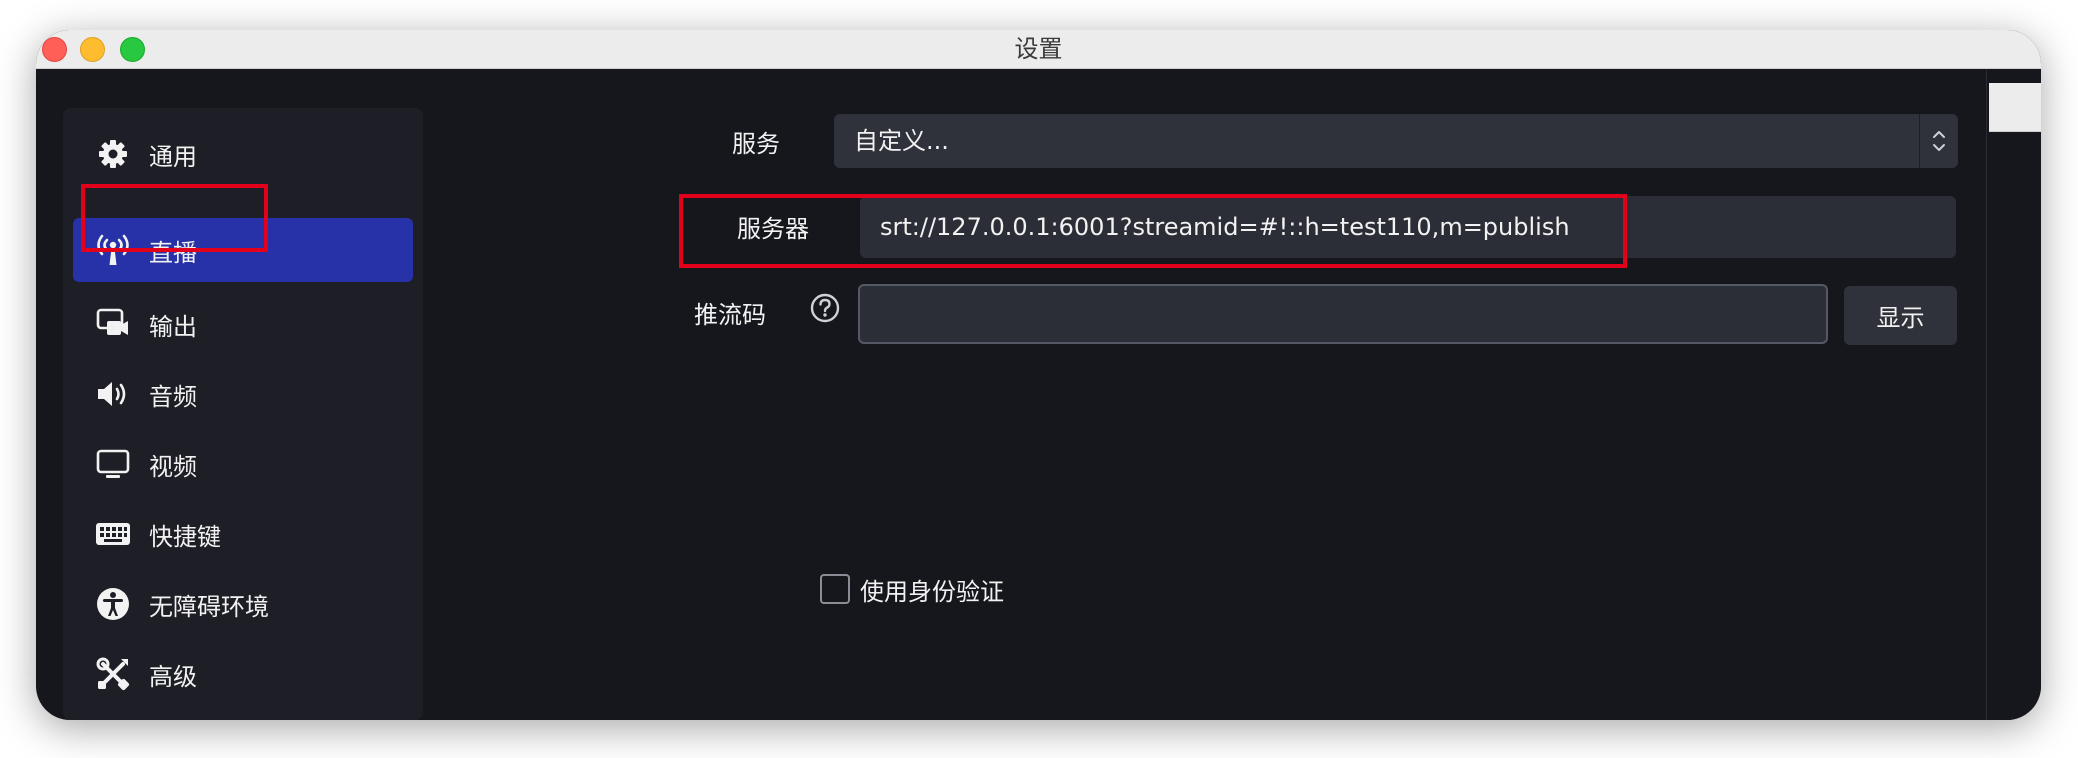  I want to click on scrollbar-thumb, so click(2015, 107).